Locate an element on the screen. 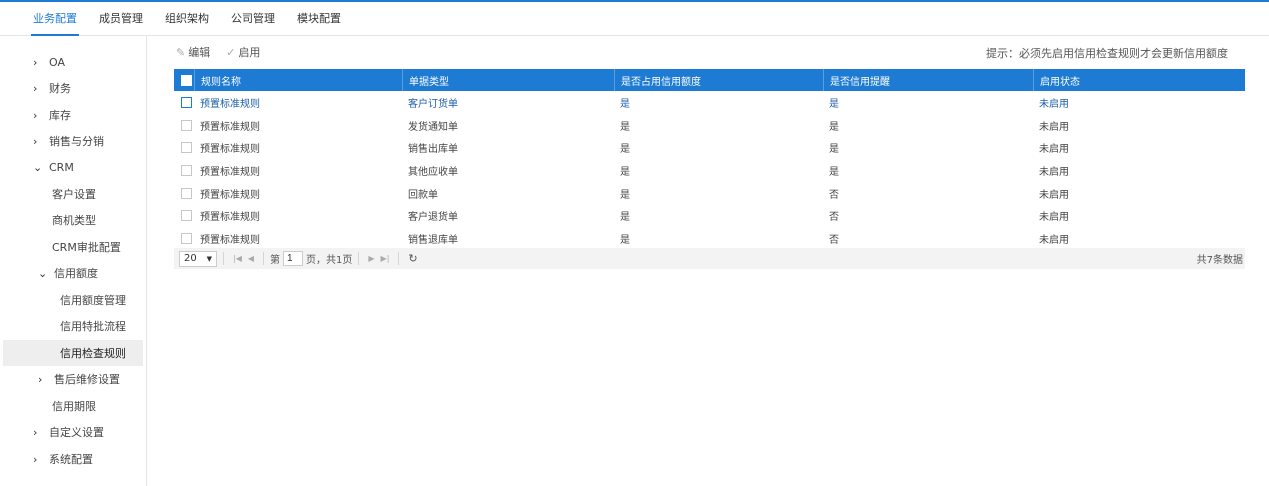  sidebar-item-label: 信用特批流程 is located at coordinates (93, 326).